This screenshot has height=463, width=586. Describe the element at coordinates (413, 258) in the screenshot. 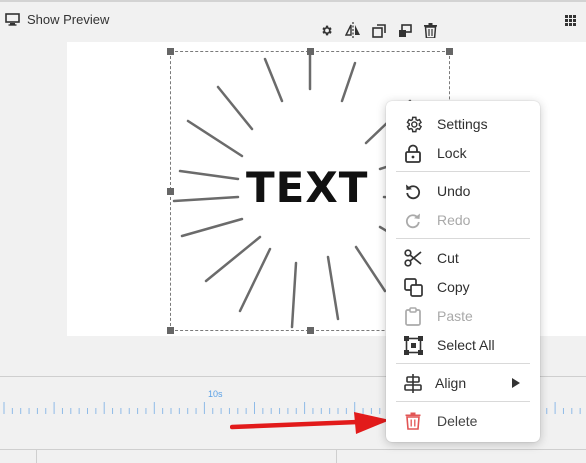

I see `scissors-icon` at that location.